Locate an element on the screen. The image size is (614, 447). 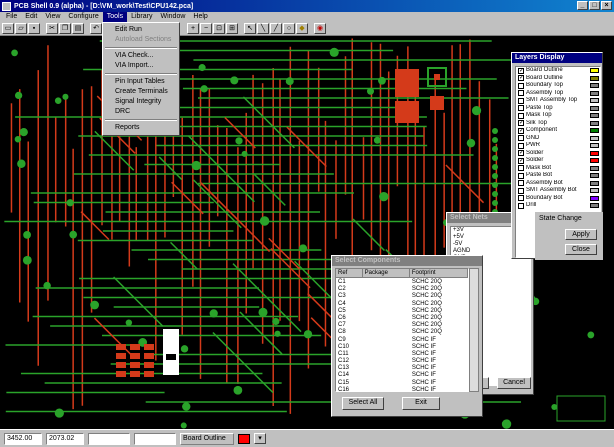
table-row: C6 SCHC 20Q is located at coordinates (402, 317).